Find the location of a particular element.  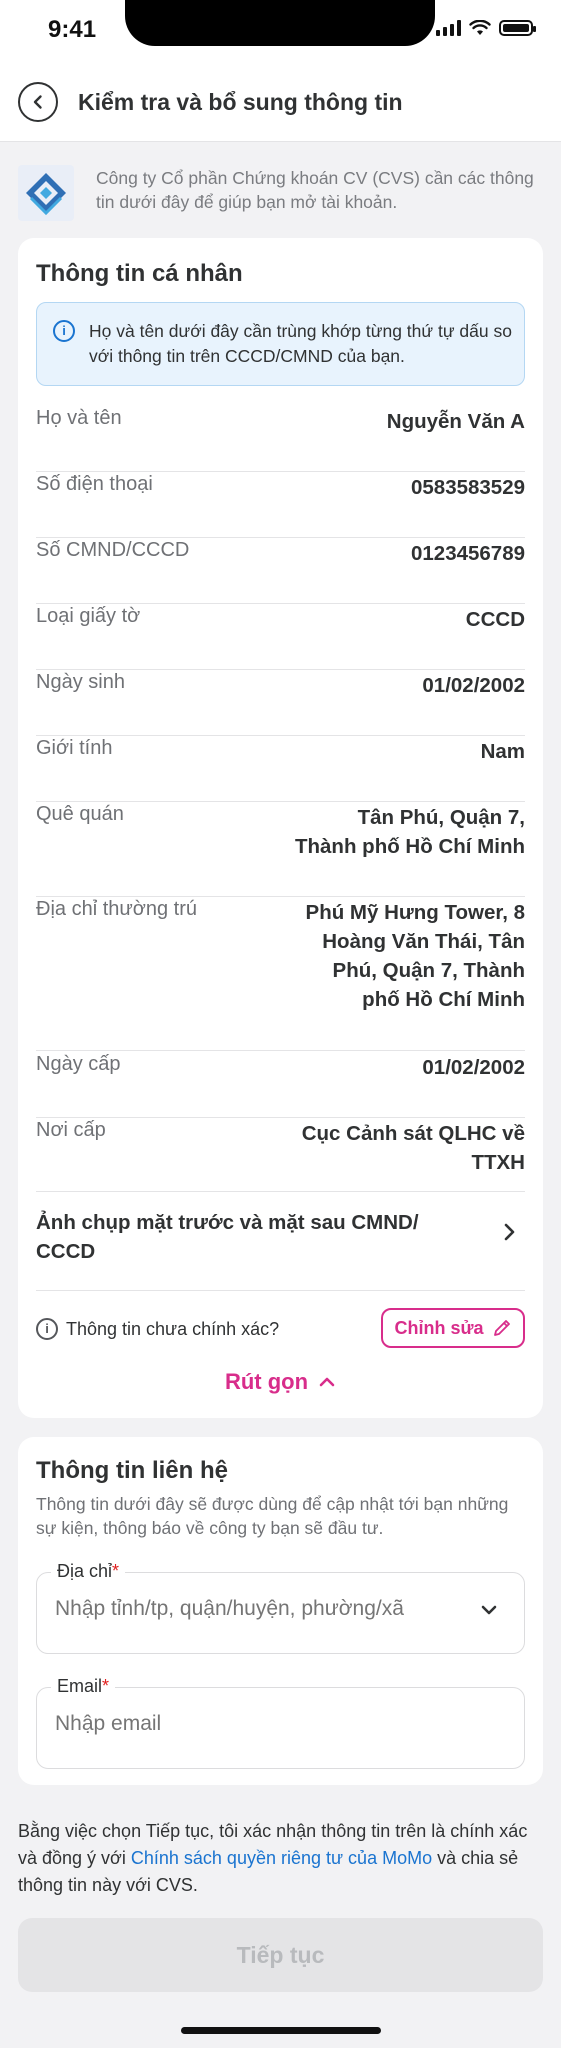

device-notch is located at coordinates (280, 23).